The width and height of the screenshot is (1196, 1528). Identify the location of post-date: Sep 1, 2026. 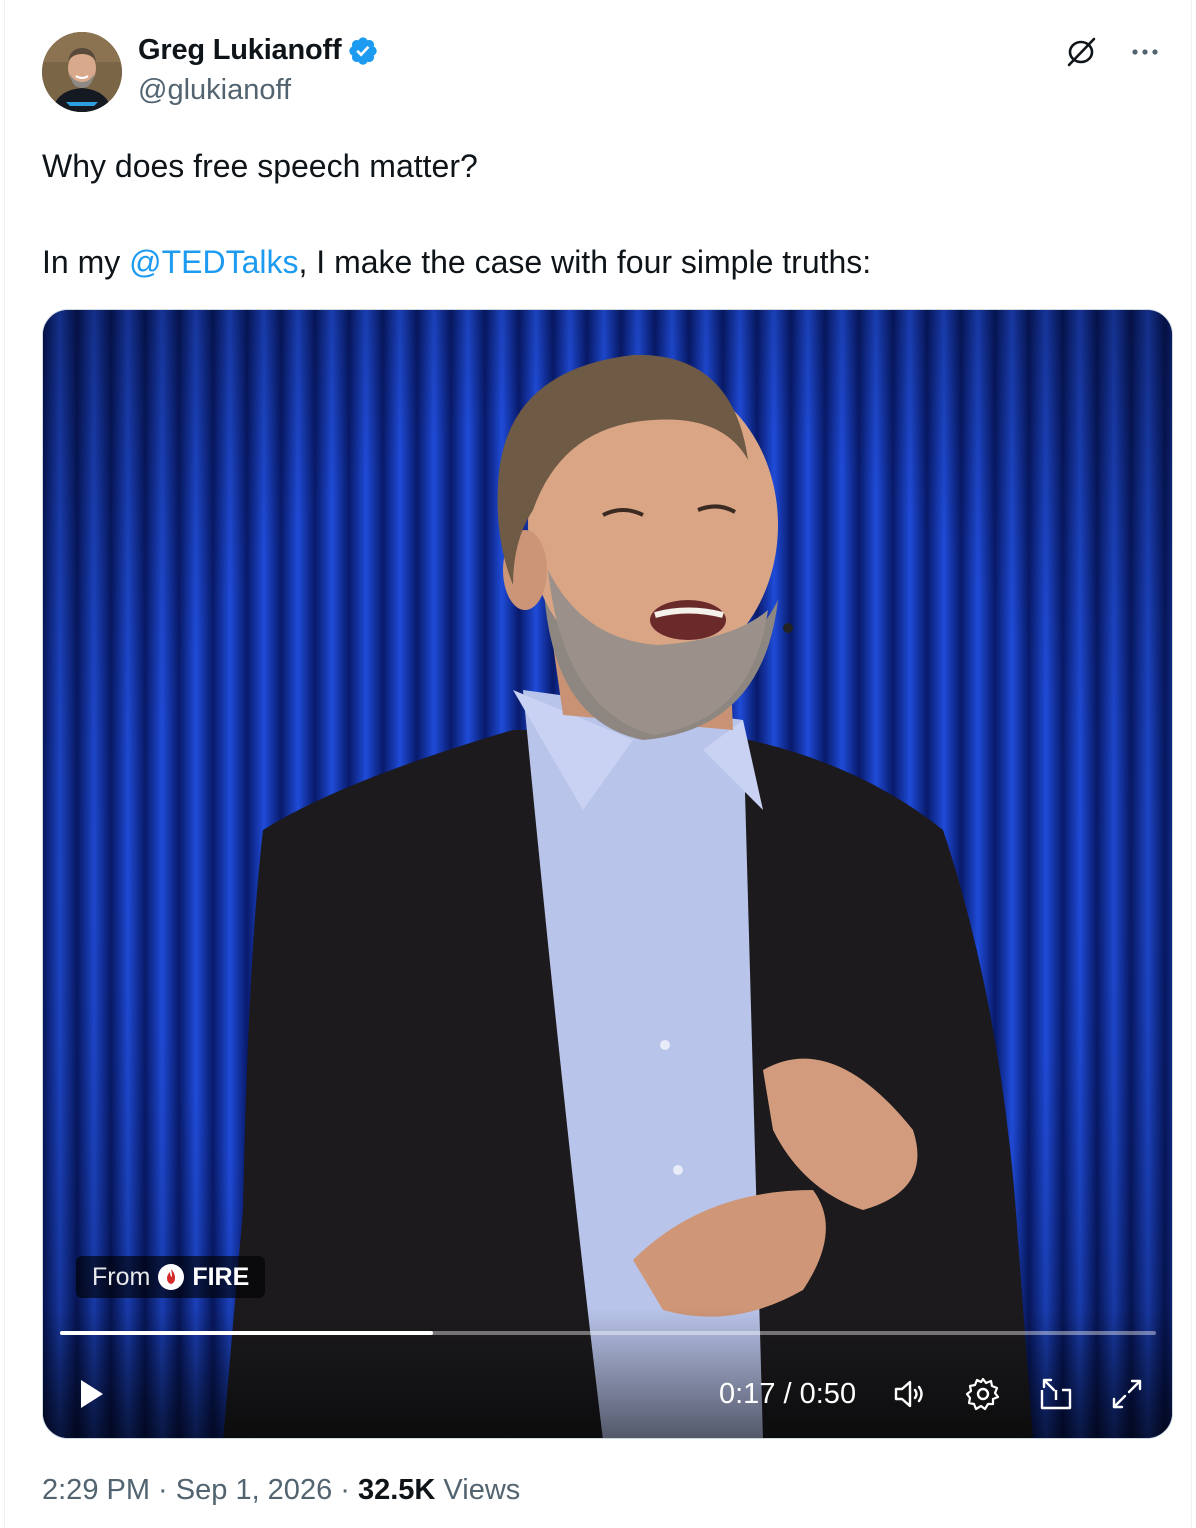
(254, 1490).